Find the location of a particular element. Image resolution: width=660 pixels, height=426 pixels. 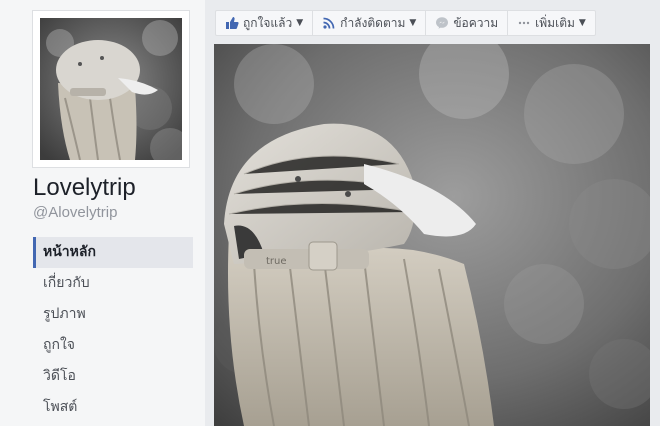

profile-picture-frame is located at coordinates (111, 89).